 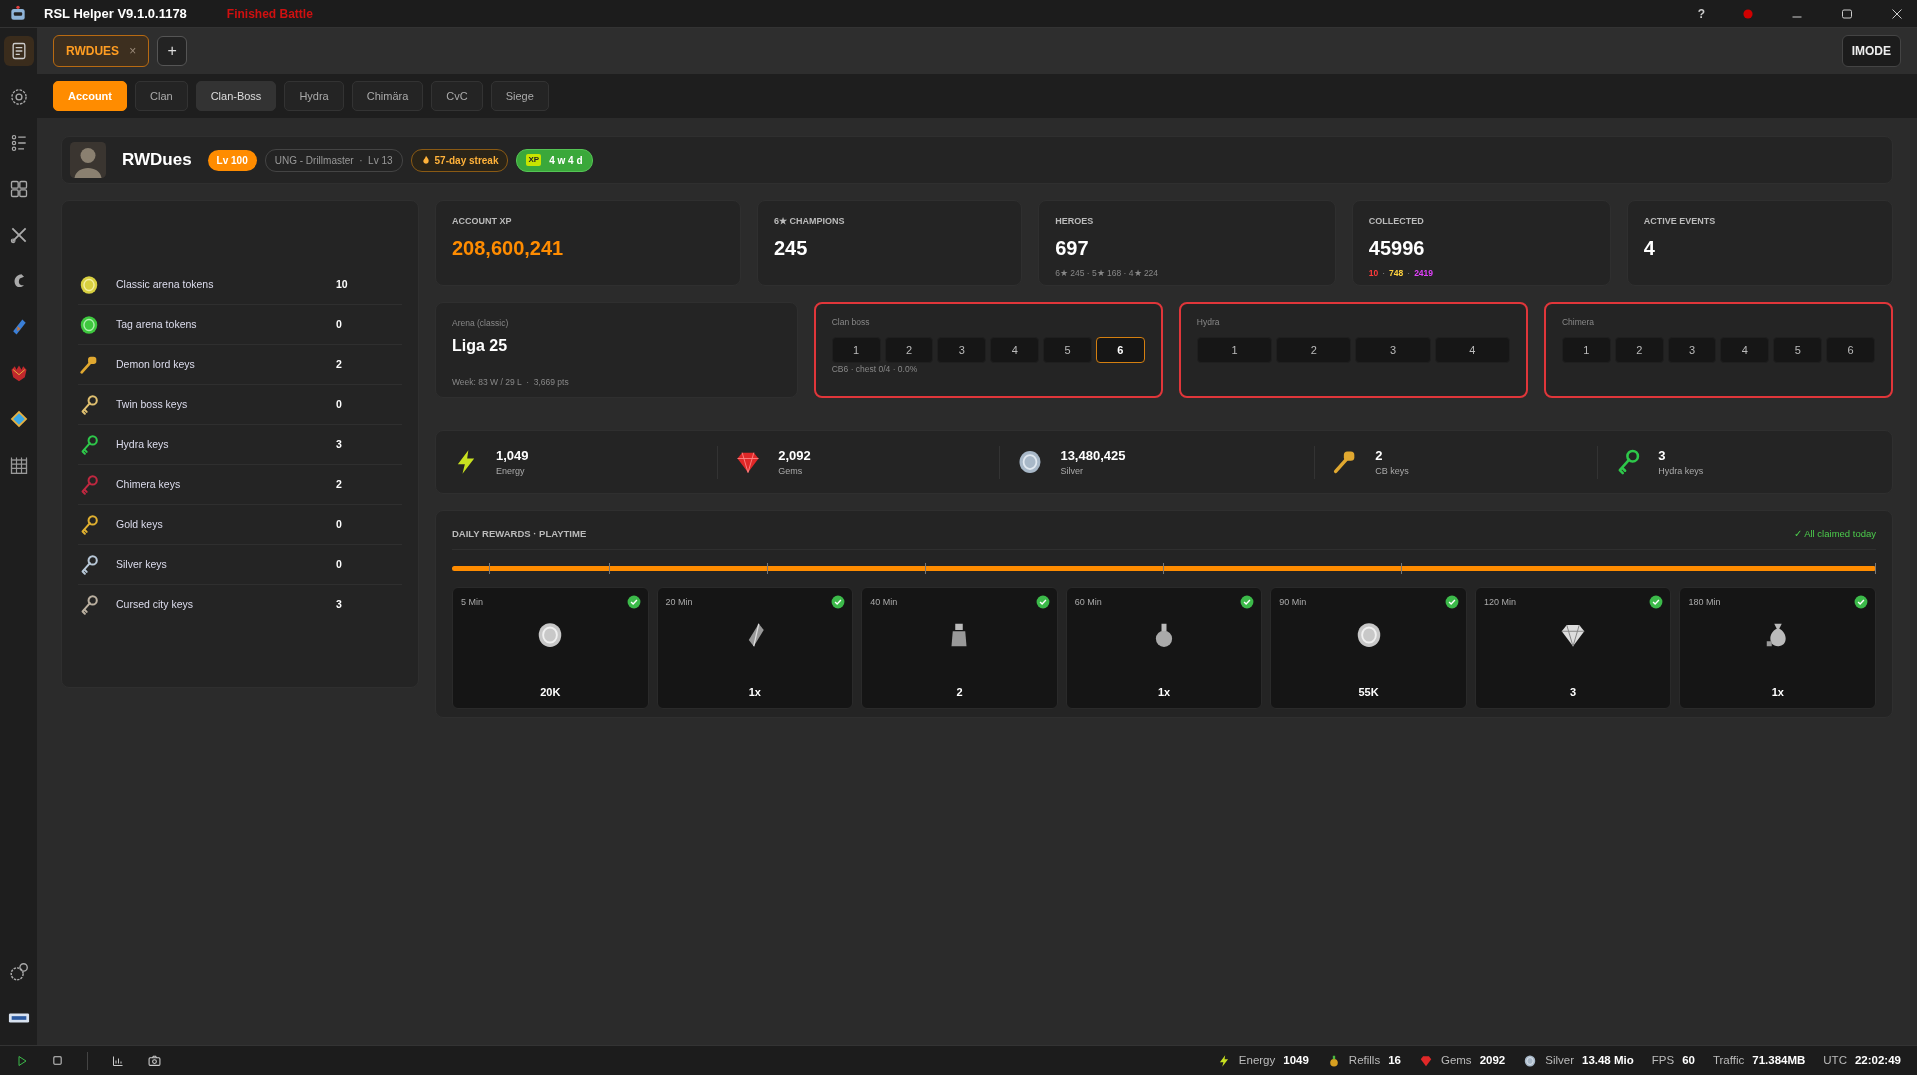 I want to click on clan-badge: UNG - Drillmaster · Lv 13, so click(x=333, y=160).